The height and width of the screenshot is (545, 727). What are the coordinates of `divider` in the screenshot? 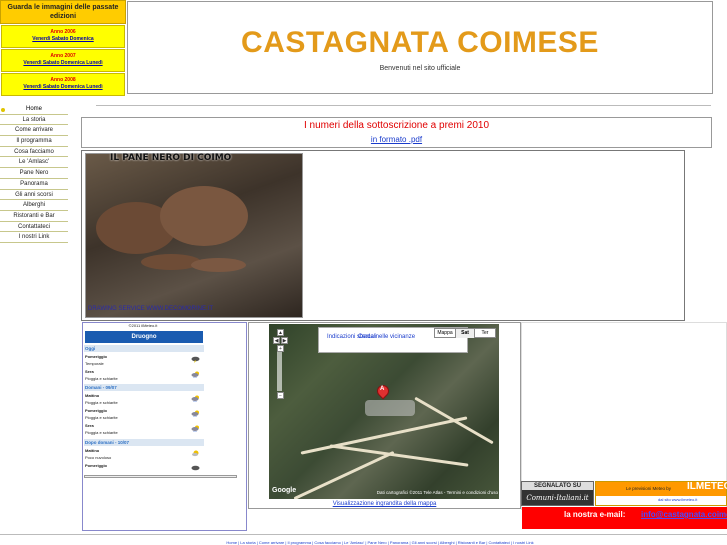 It's located at (403, 105).